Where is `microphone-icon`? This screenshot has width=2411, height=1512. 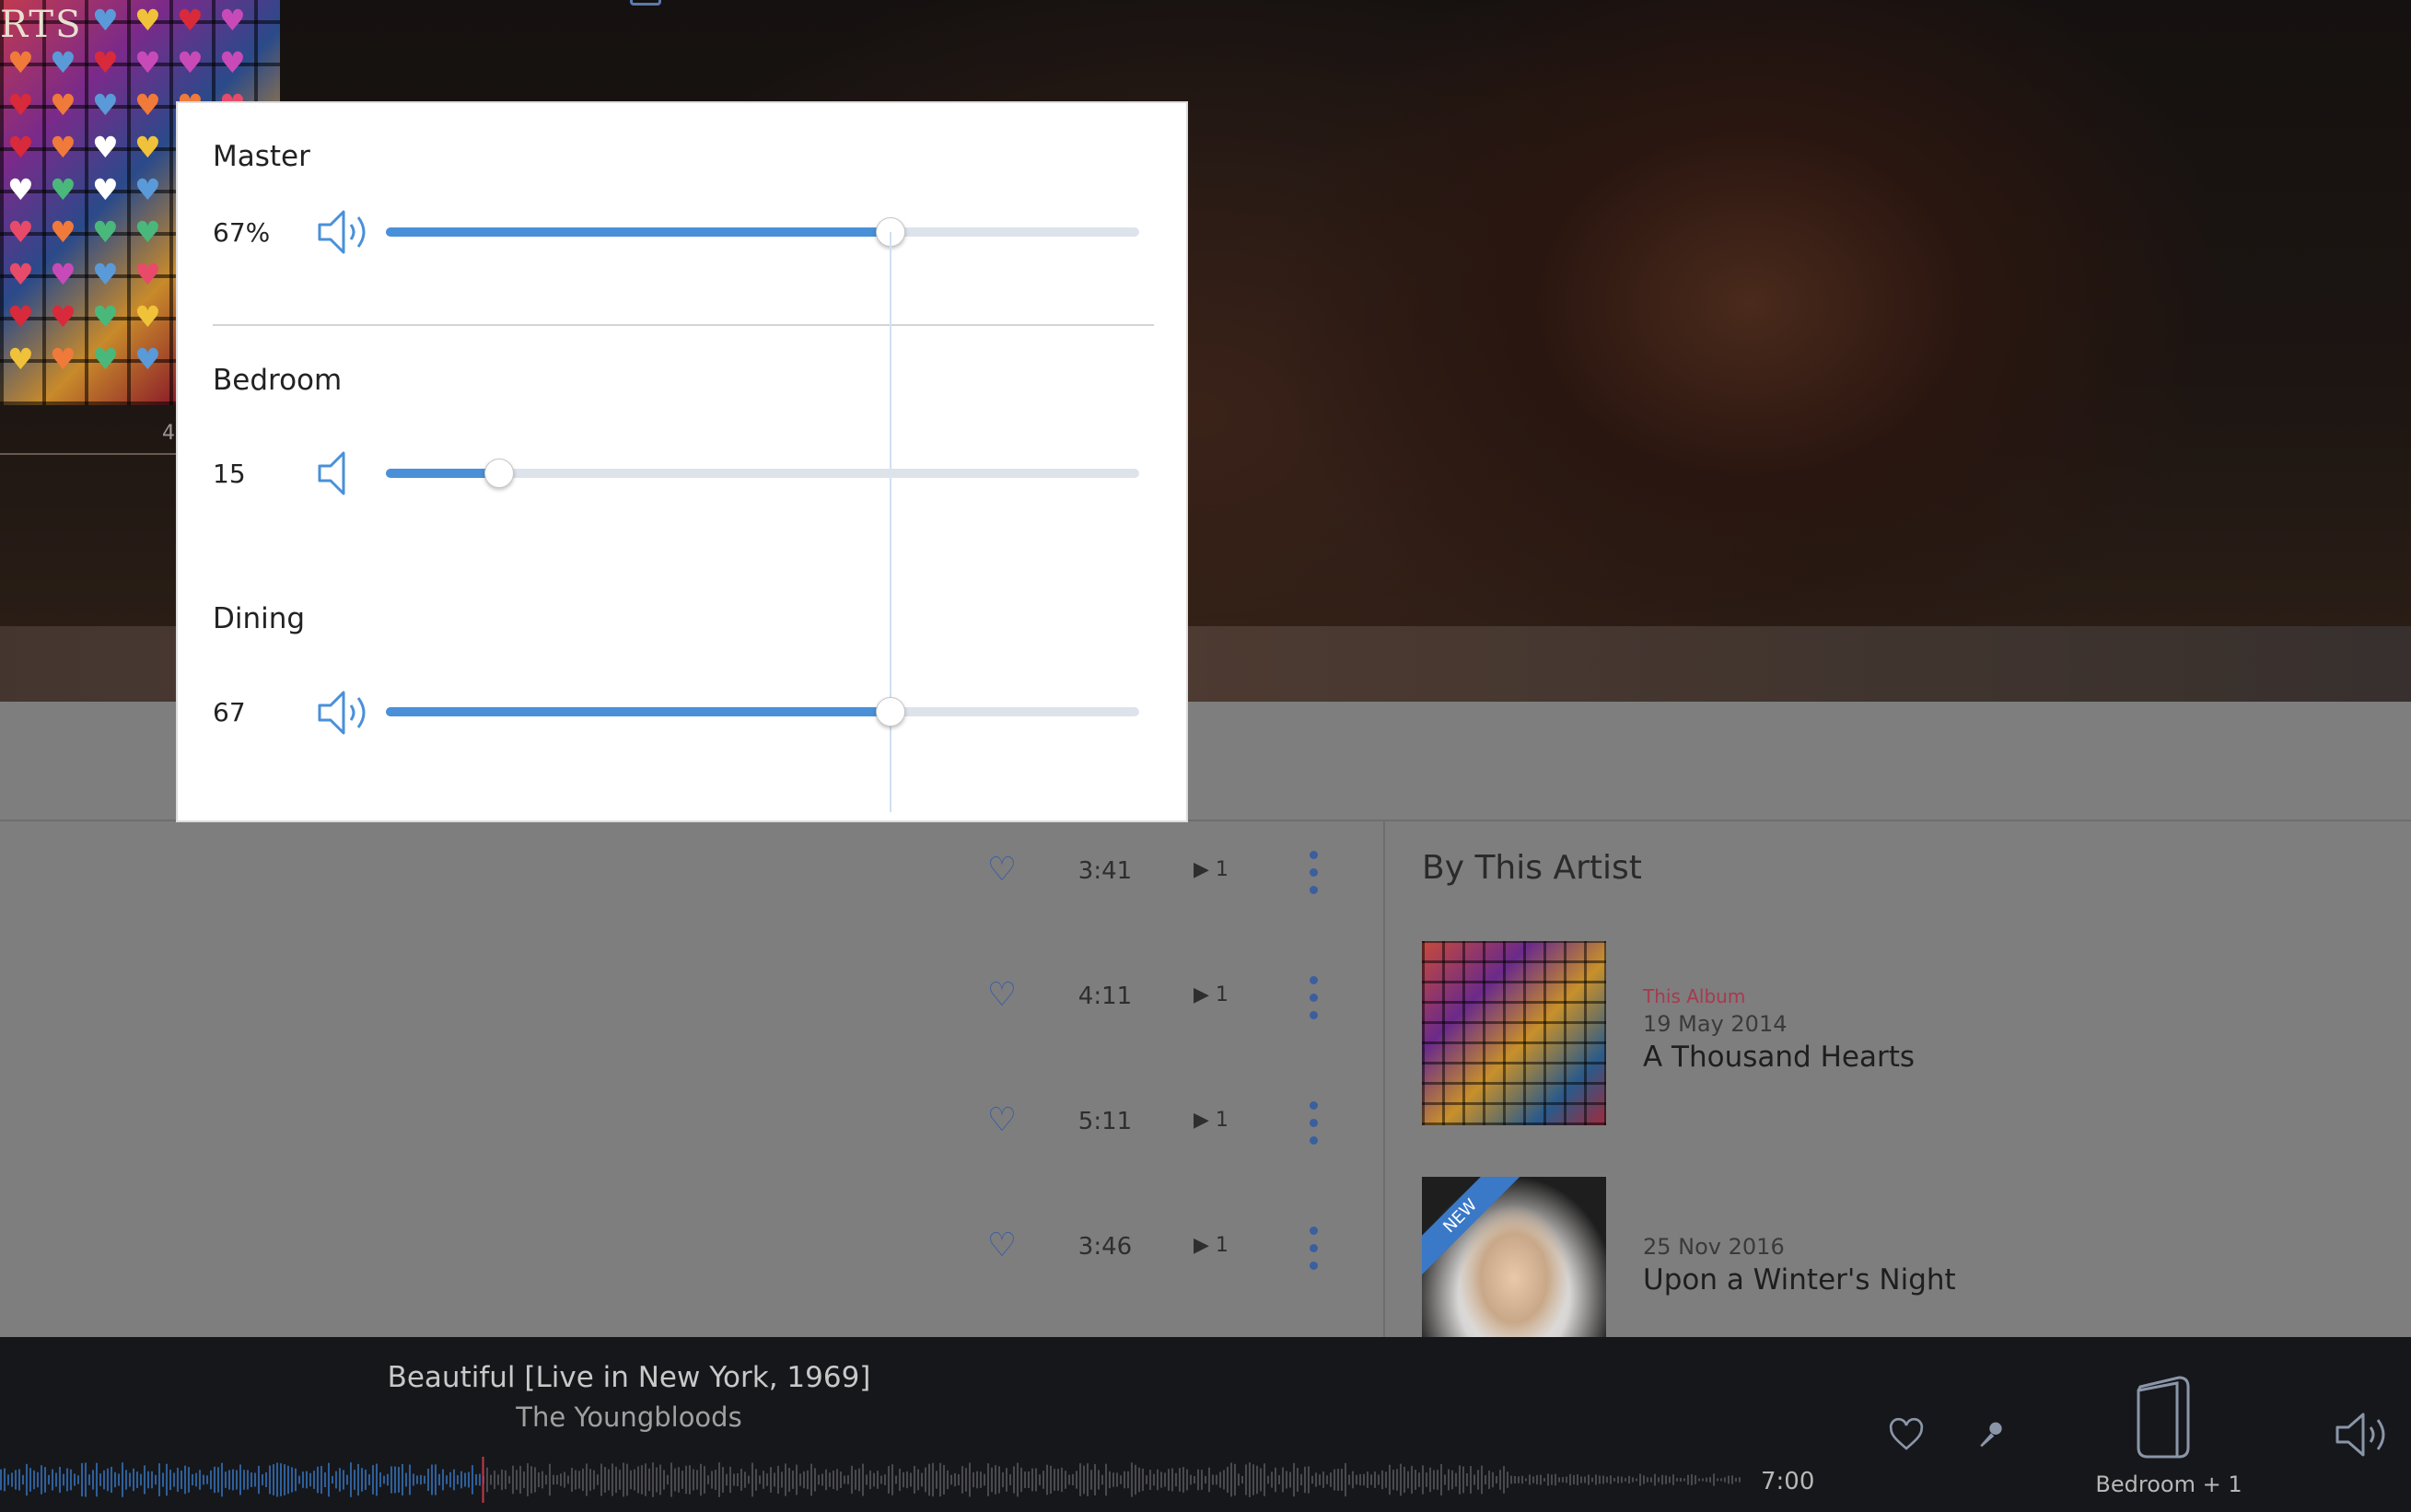
microphone-icon is located at coordinates (1991, 1435).